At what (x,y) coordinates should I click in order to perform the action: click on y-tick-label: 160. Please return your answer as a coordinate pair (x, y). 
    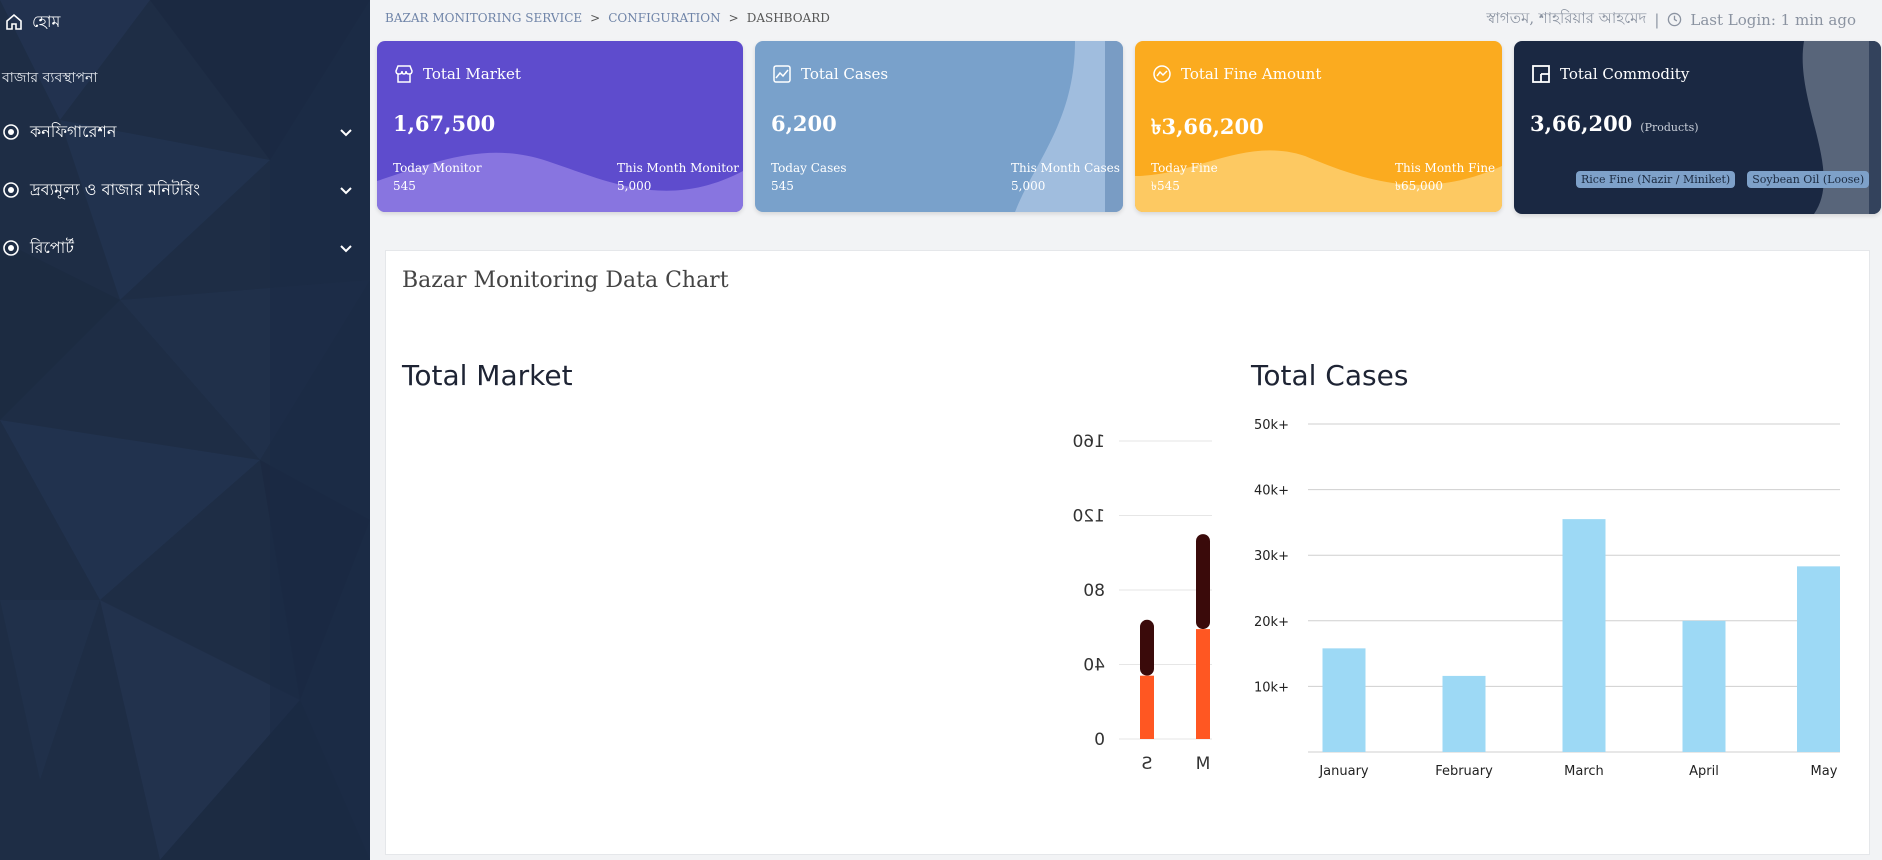
    Looking at the image, I should click on (1089, 442).